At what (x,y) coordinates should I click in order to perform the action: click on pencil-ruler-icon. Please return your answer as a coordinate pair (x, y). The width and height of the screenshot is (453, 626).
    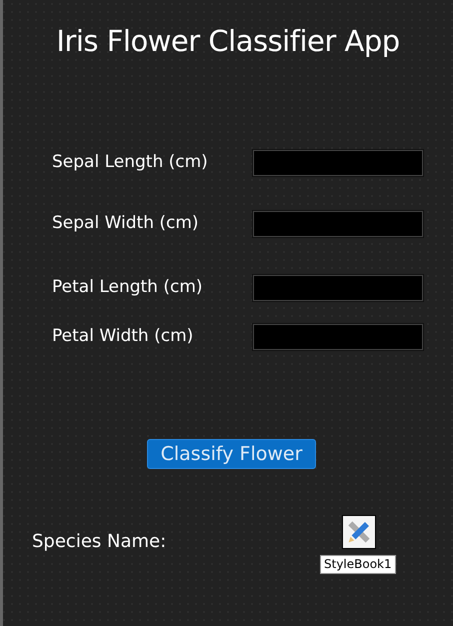
    Looking at the image, I should click on (359, 532).